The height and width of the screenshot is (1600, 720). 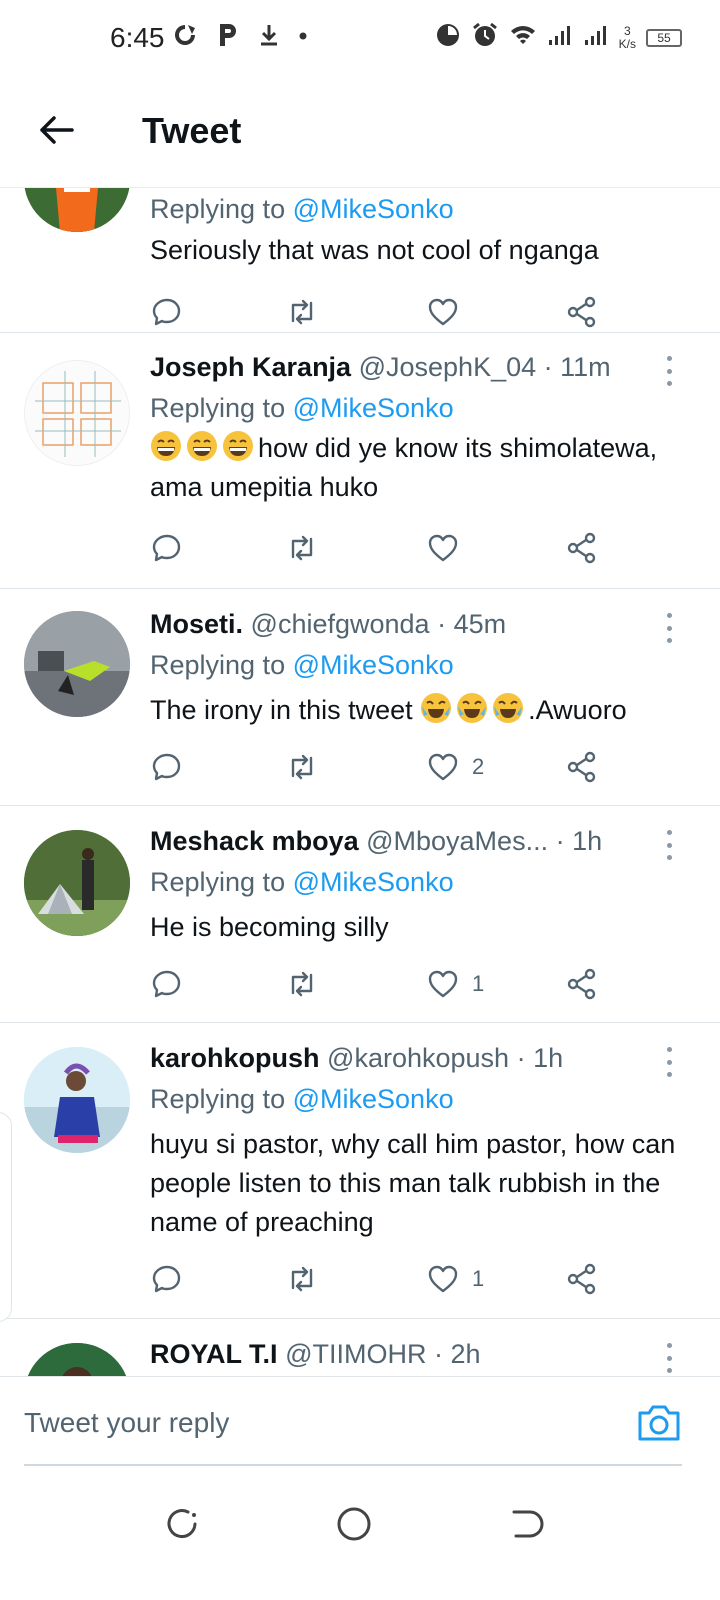 What do you see at coordinates (303, 39) in the screenshot?
I see `dot-icon` at bounding box center [303, 39].